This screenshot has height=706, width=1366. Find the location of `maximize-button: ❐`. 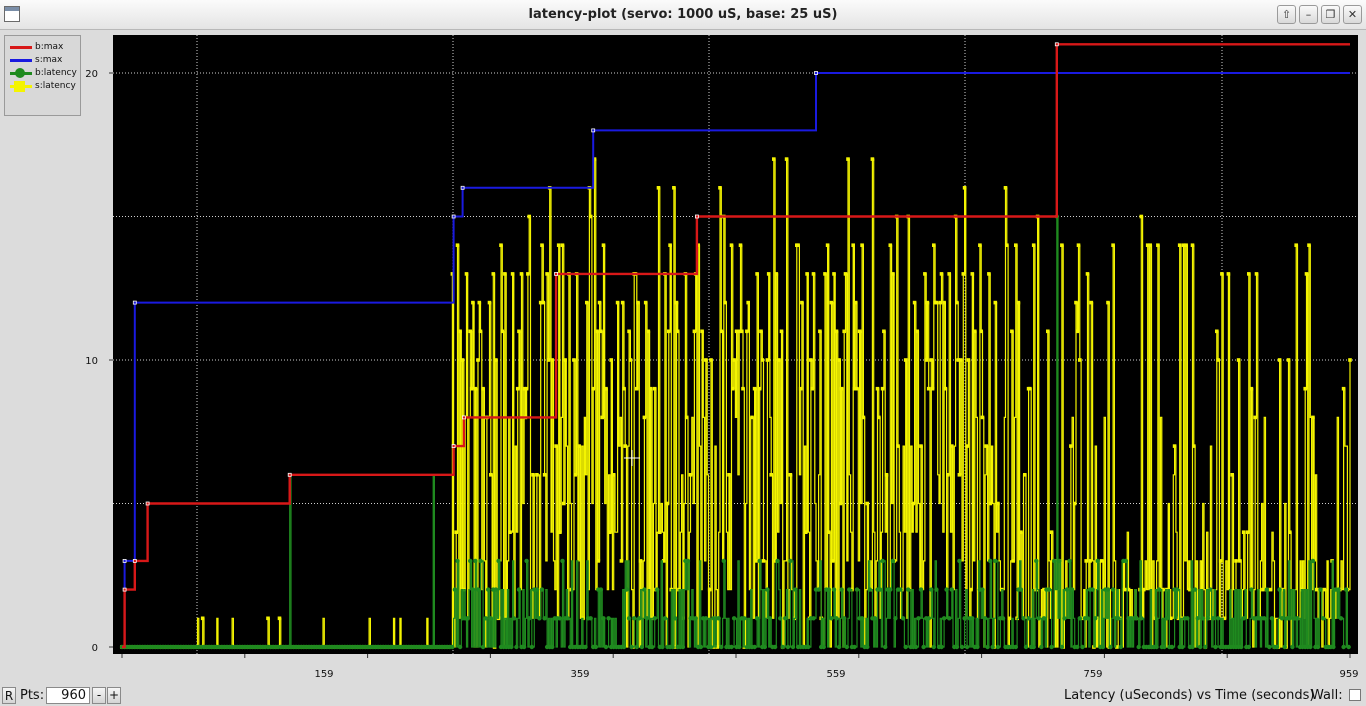

maximize-button: ❐ is located at coordinates (1330, 14).